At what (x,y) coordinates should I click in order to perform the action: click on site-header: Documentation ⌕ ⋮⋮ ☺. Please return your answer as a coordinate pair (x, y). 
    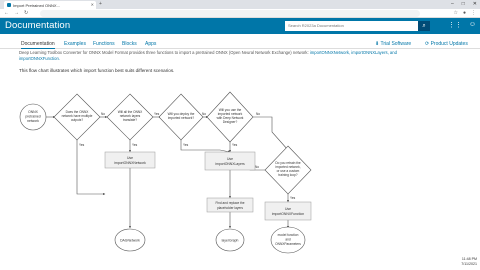
    Looking at the image, I should click on (240, 26).